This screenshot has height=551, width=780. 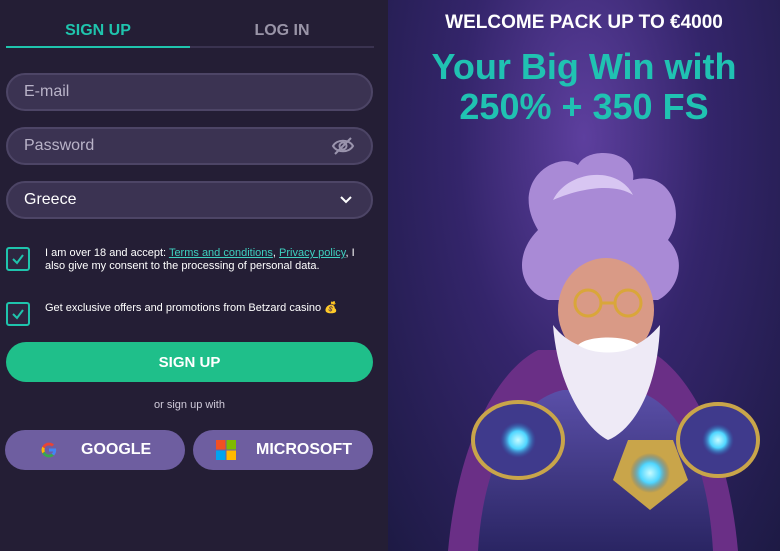 What do you see at coordinates (343, 146) in the screenshot?
I see `eye-off-icon` at bounding box center [343, 146].